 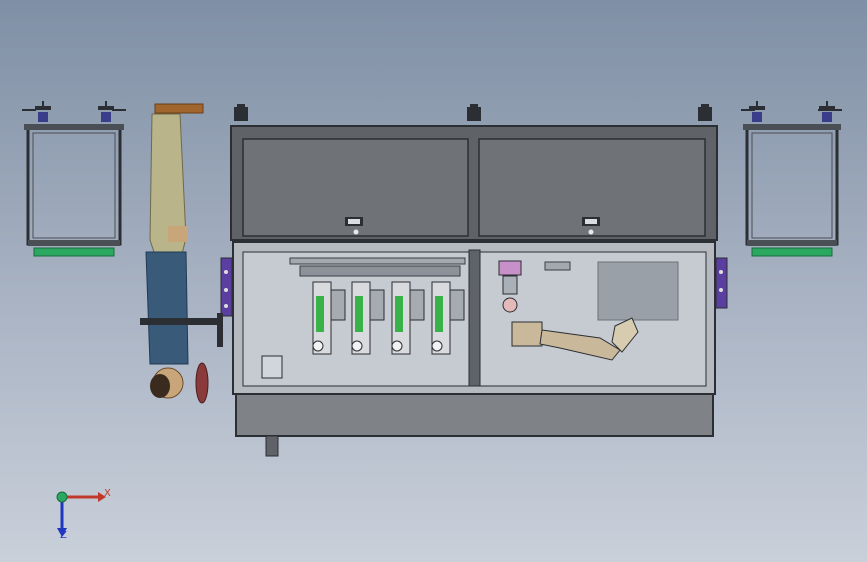 I want to click on right-stand, so click(x=791, y=179).